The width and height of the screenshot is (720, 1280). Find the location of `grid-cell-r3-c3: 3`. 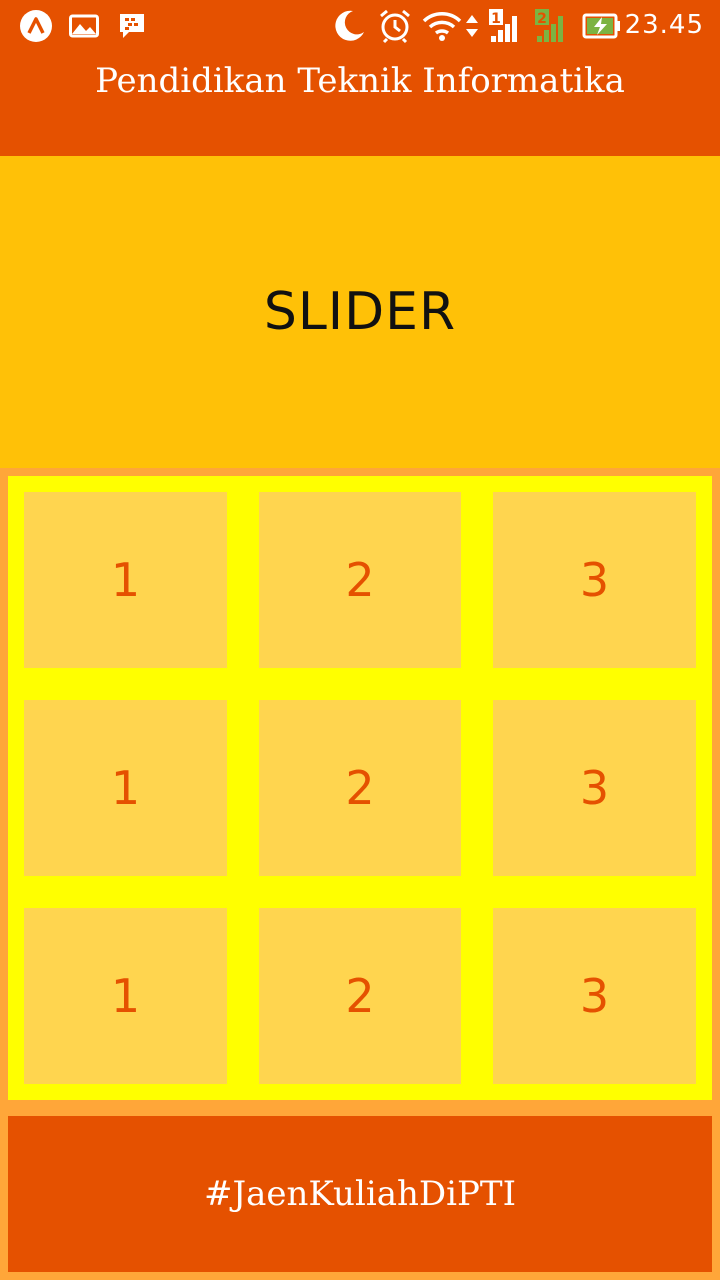

grid-cell-r3-c3: 3 is located at coordinates (594, 996).